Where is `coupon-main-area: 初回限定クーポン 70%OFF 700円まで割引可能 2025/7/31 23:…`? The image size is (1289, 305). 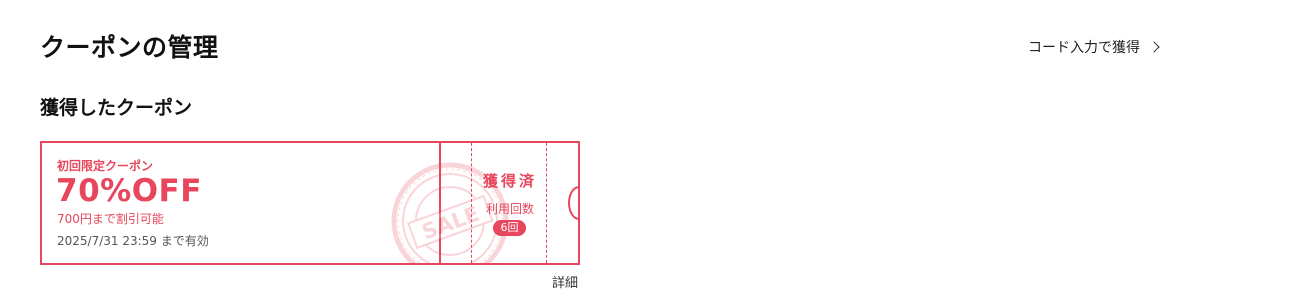
coupon-main-area: 初回限定クーポン 70%OFF 700円まで割引可能 2025/7/31 23:… is located at coordinates (241, 203).